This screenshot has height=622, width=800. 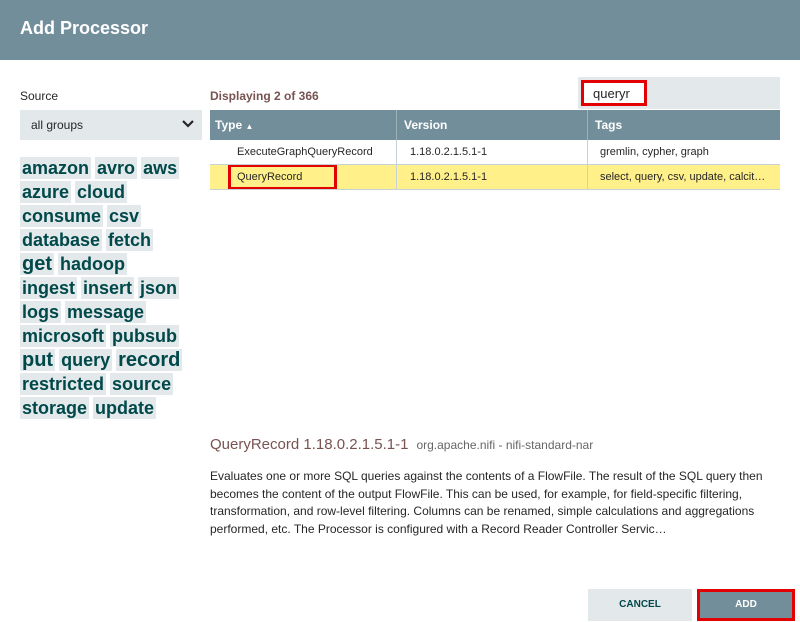 I want to click on tag-csv: csv, so click(x=124, y=216).